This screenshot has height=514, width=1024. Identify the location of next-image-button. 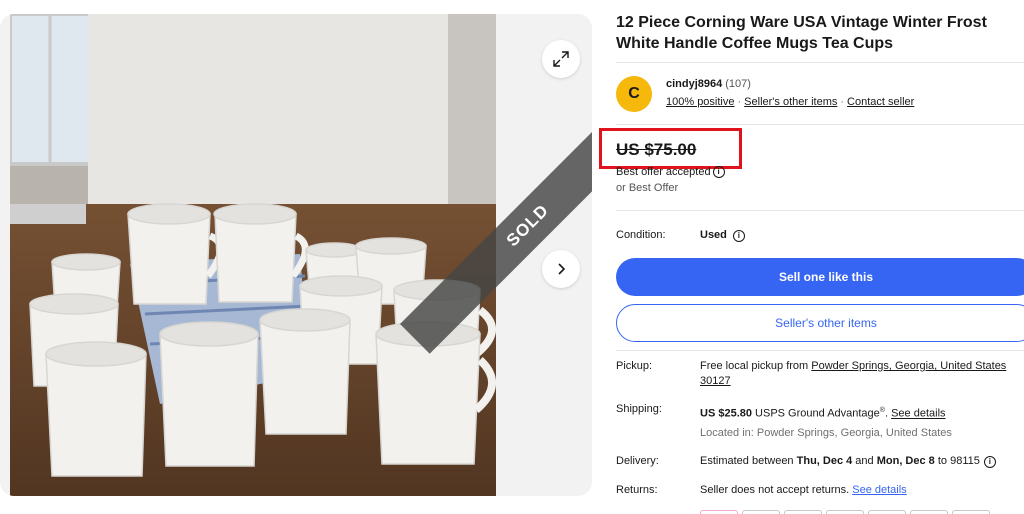
(561, 269).